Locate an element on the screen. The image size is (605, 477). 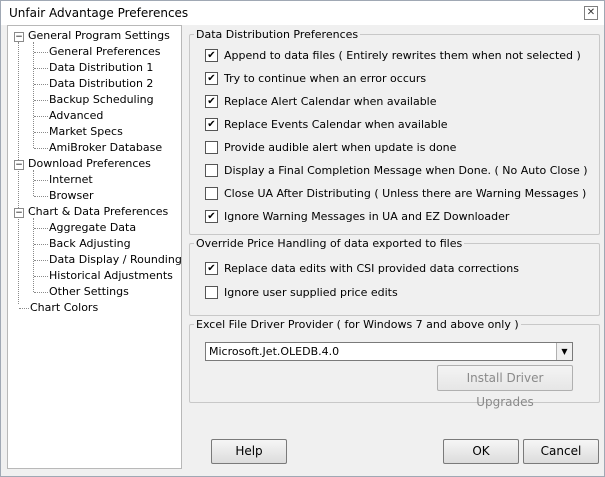
tree-item-data-distribution-1: Data Distribution 1 is located at coordinates (101, 67).